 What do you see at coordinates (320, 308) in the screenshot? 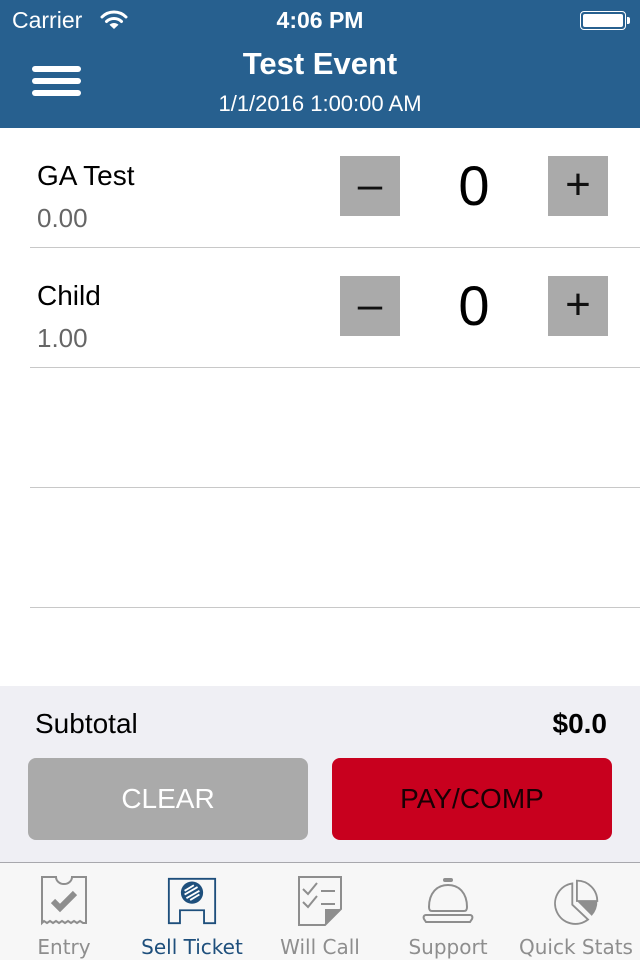
I see `ticket-row: Child 1.00 – 0 +` at bounding box center [320, 308].